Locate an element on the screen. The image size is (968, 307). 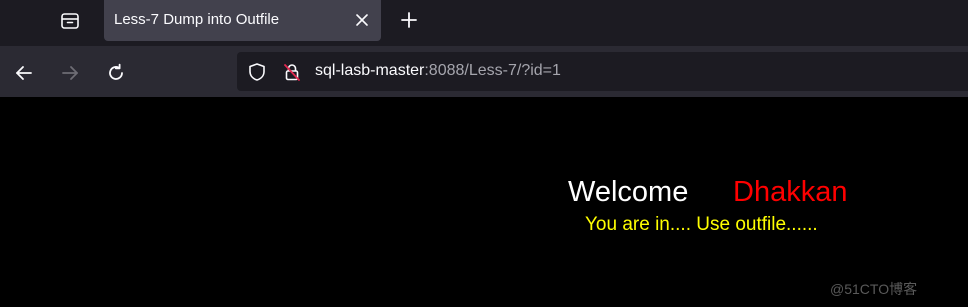
watermark: @51CTO博客 is located at coordinates (874, 289).